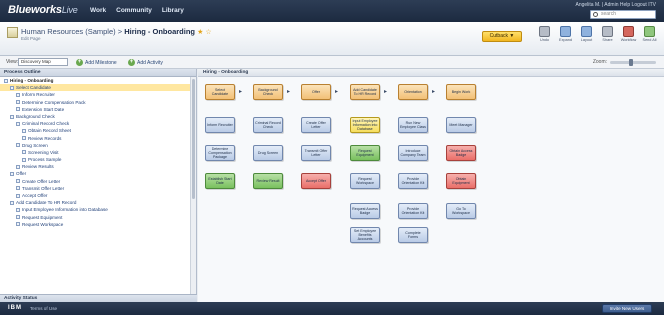 The image size is (664, 315). Describe the element at coordinates (98, 94) in the screenshot. I see `outline-item: Inform Recruiter` at that location.